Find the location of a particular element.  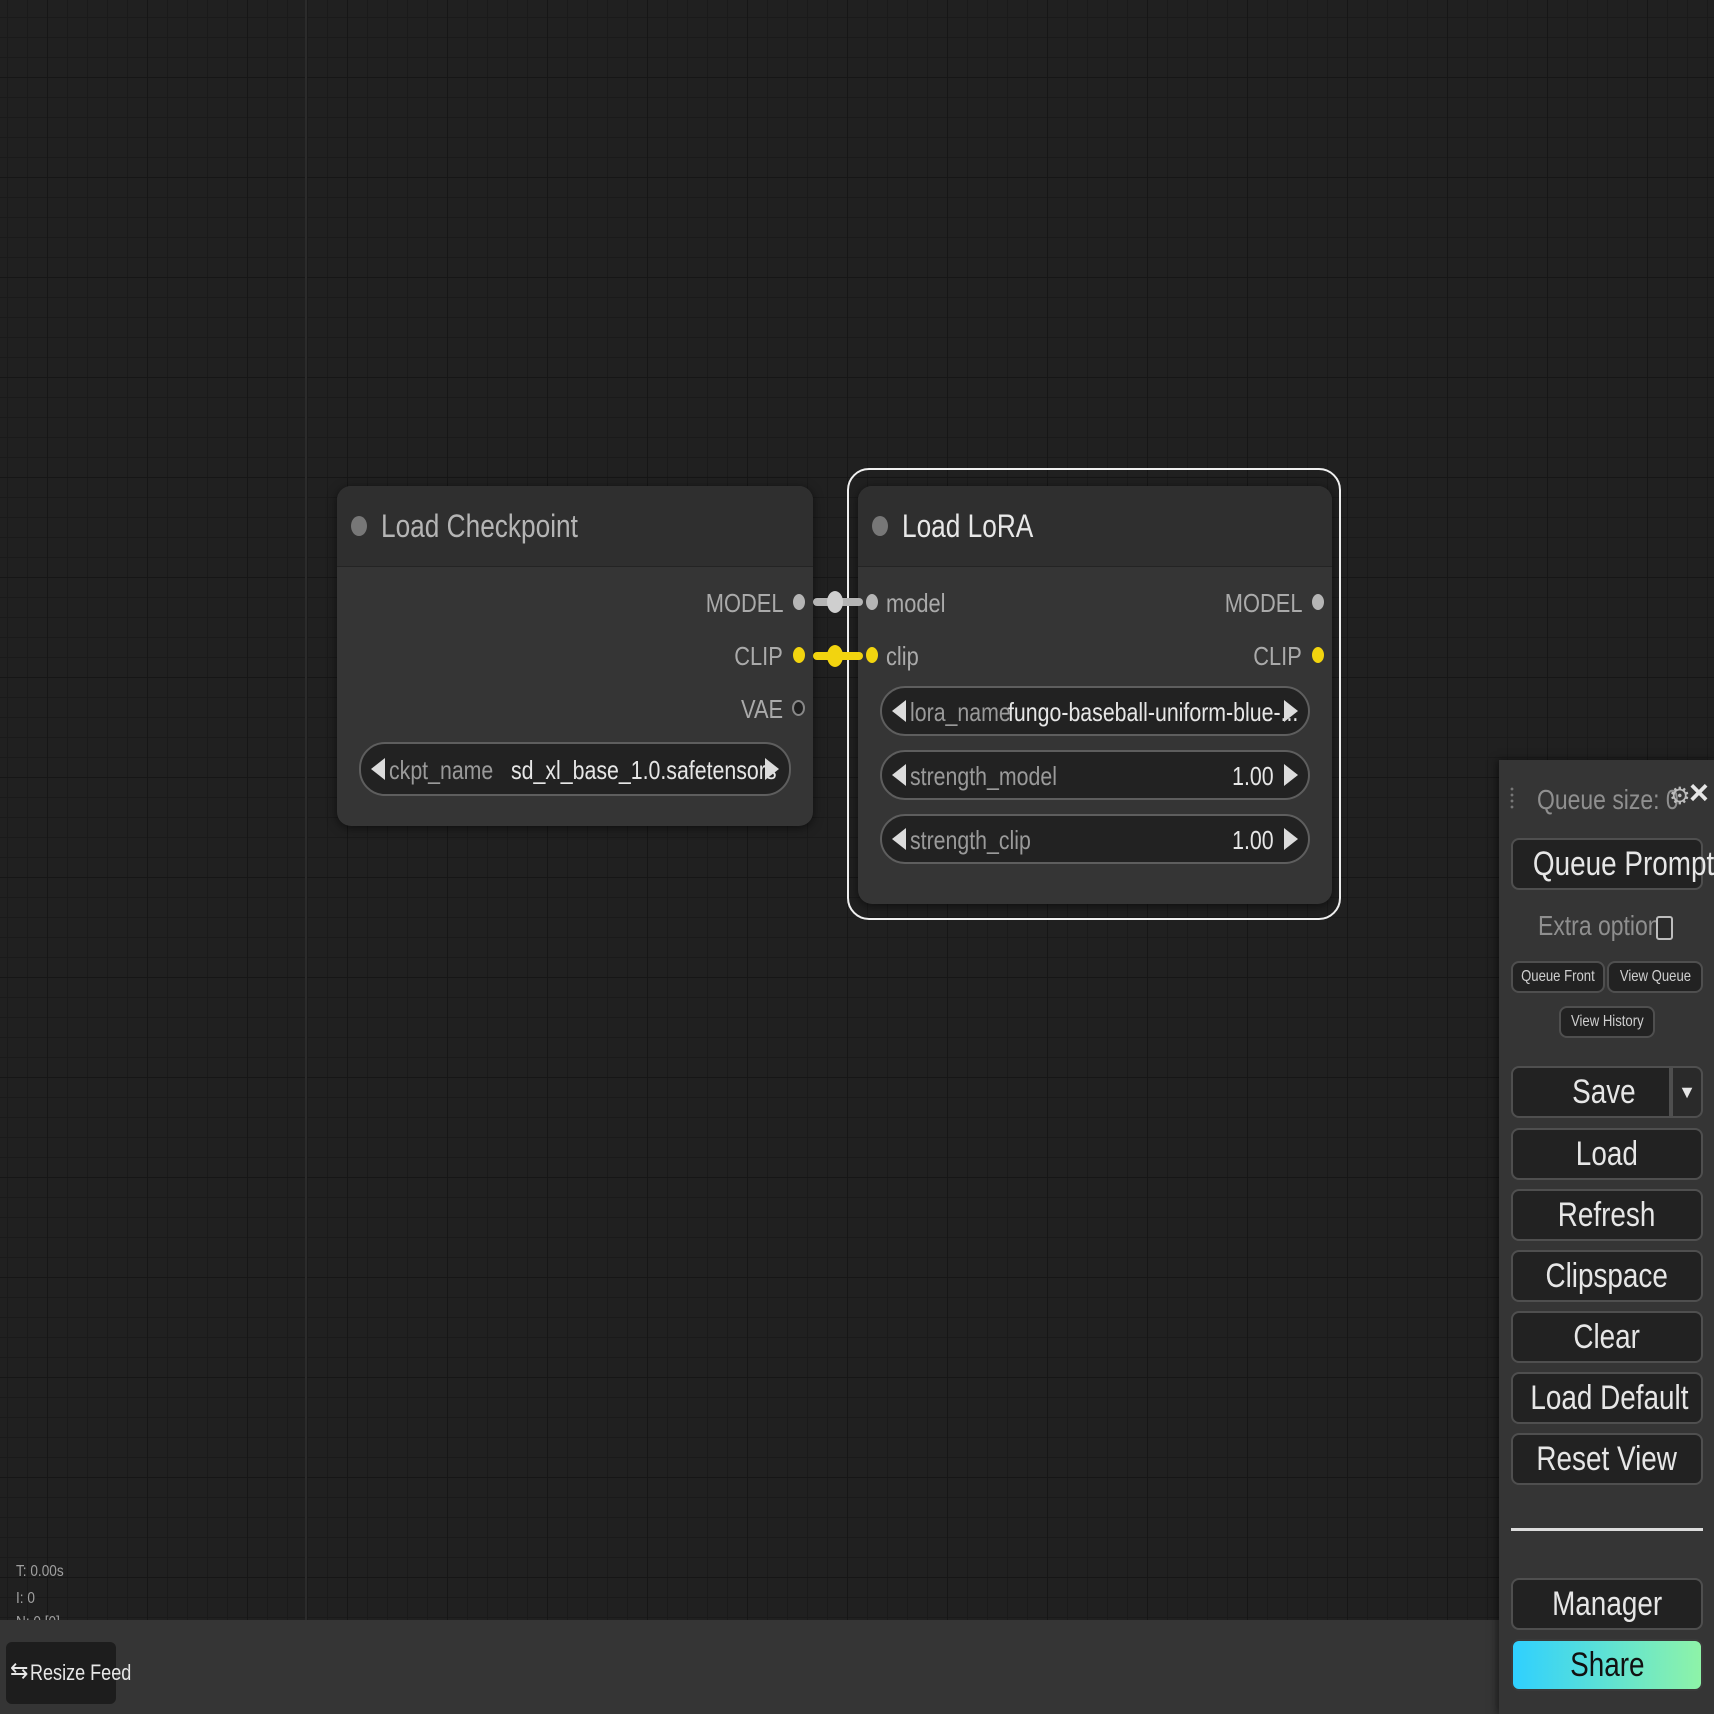

manager-label: Manager is located at coordinates (1607, 1604).